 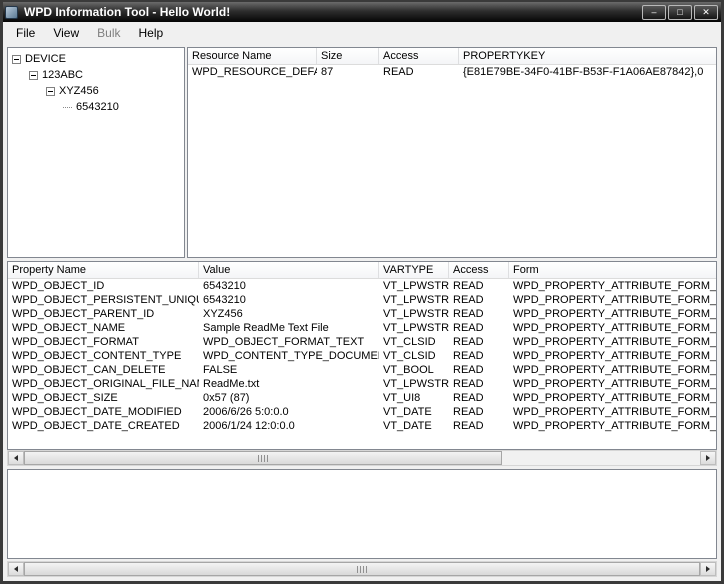 What do you see at coordinates (58, 286) in the screenshot?
I see `prop-cell: WPD_OBJECT_ID` at bounding box center [58, 286].